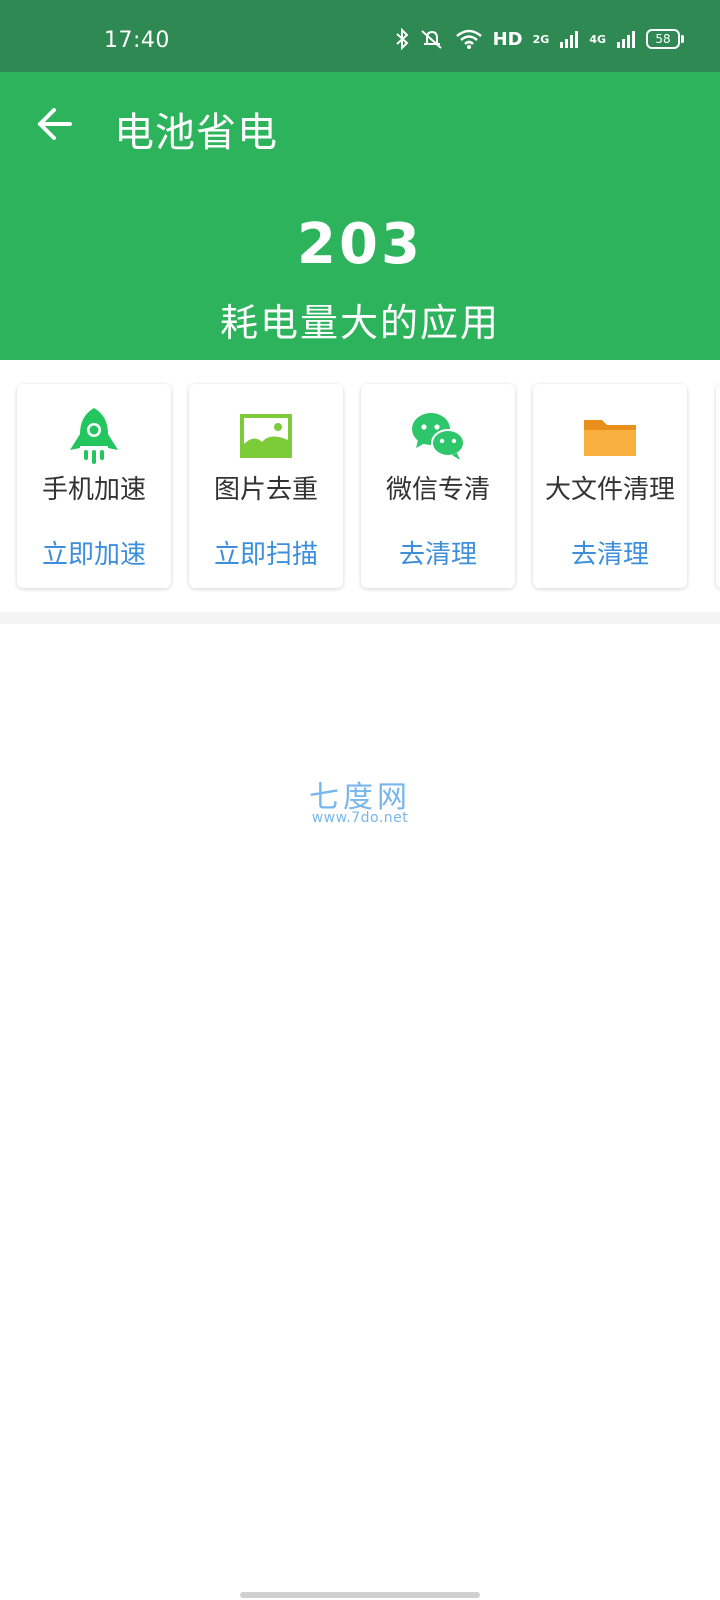 The width and height of the screenshot is (720, 1600). Describe the element at coordinates (431, 39) in the screenshot. I see `mute-icon` at that location.